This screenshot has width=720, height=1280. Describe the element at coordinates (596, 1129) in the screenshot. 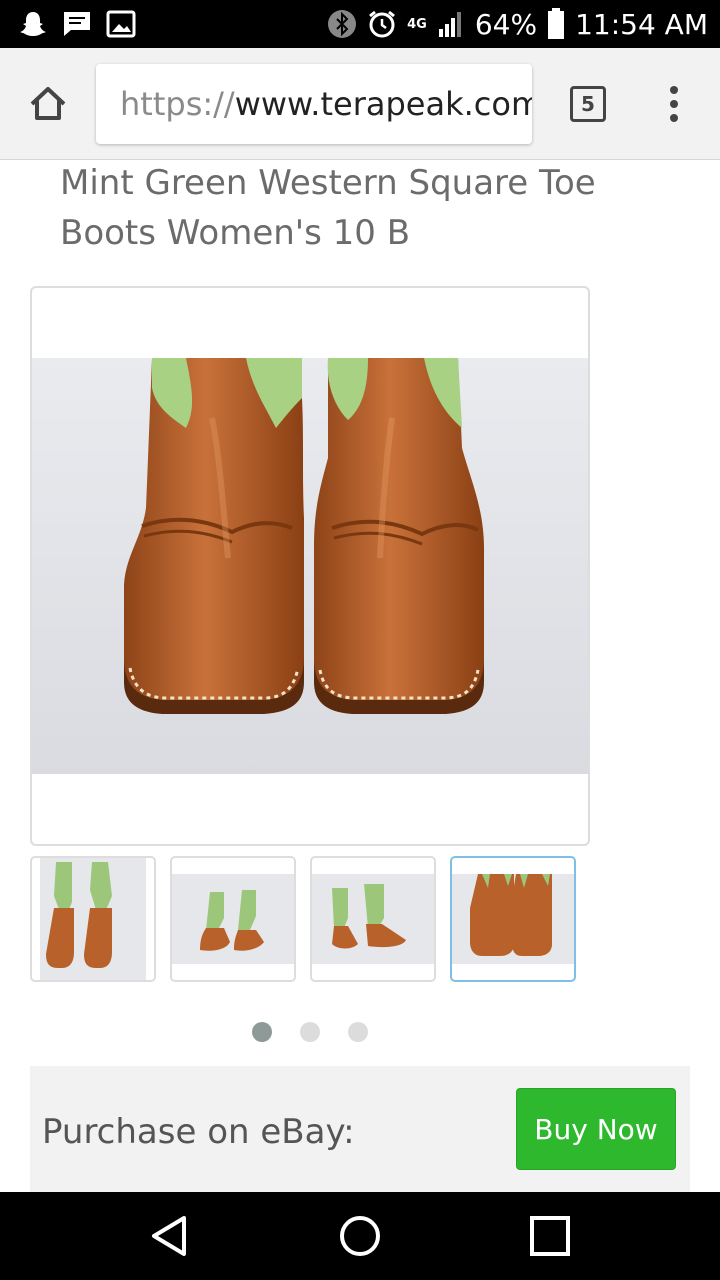

I see `buy-now-button: Buy Now` at that location.